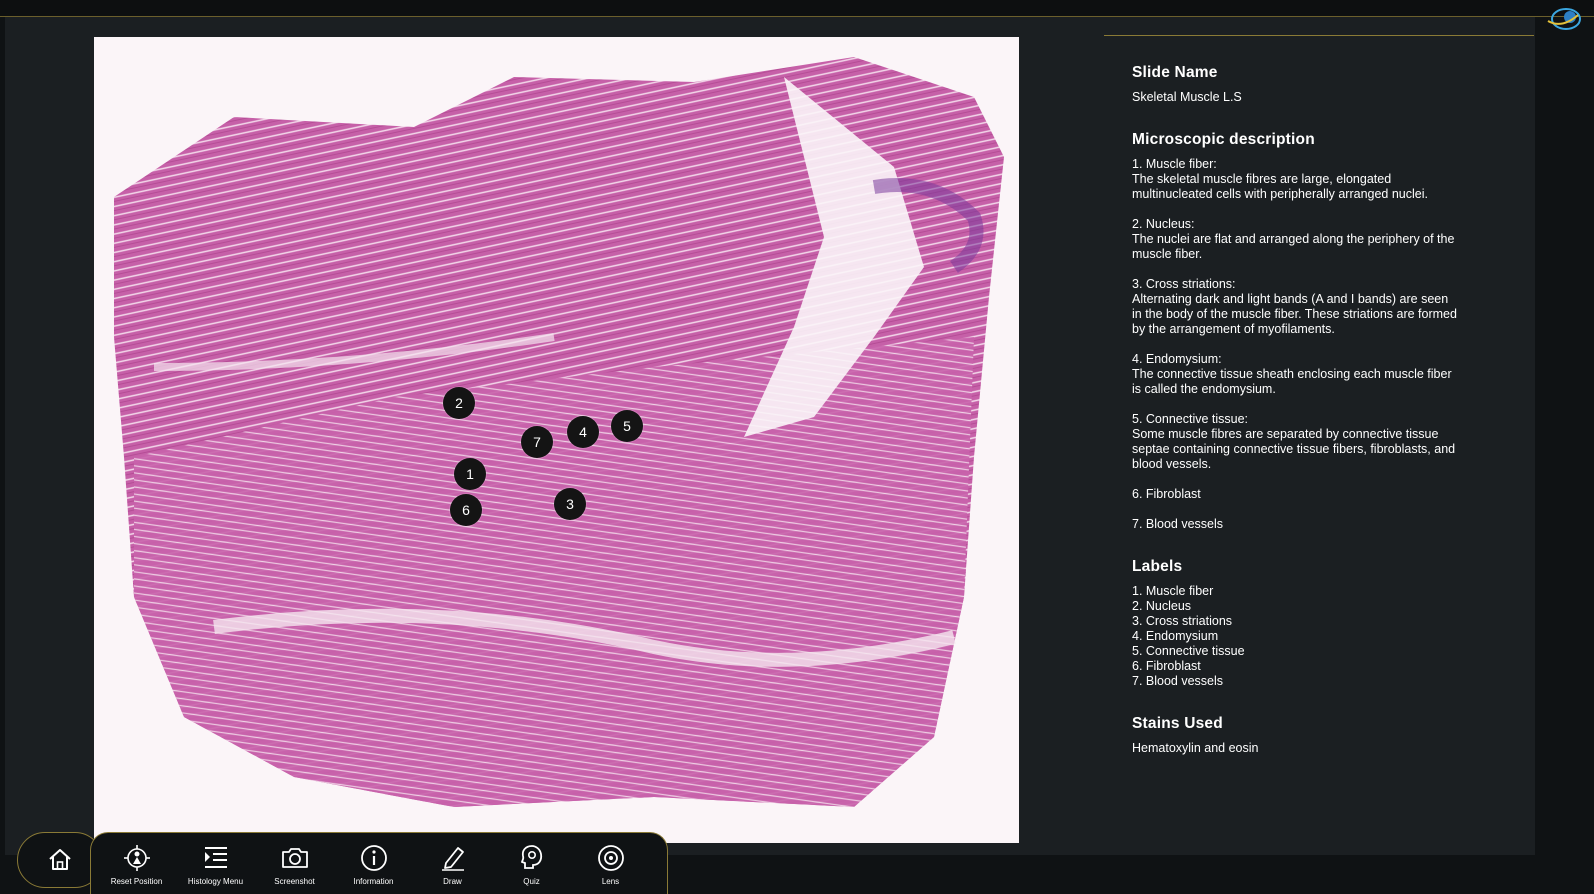 This screenshot has height=894, width=1594. What do you see at coordinates (1175, 72) in the screenshot?
I see `slide-name-heading: Slide Name` at bounding box center [1175, 72].